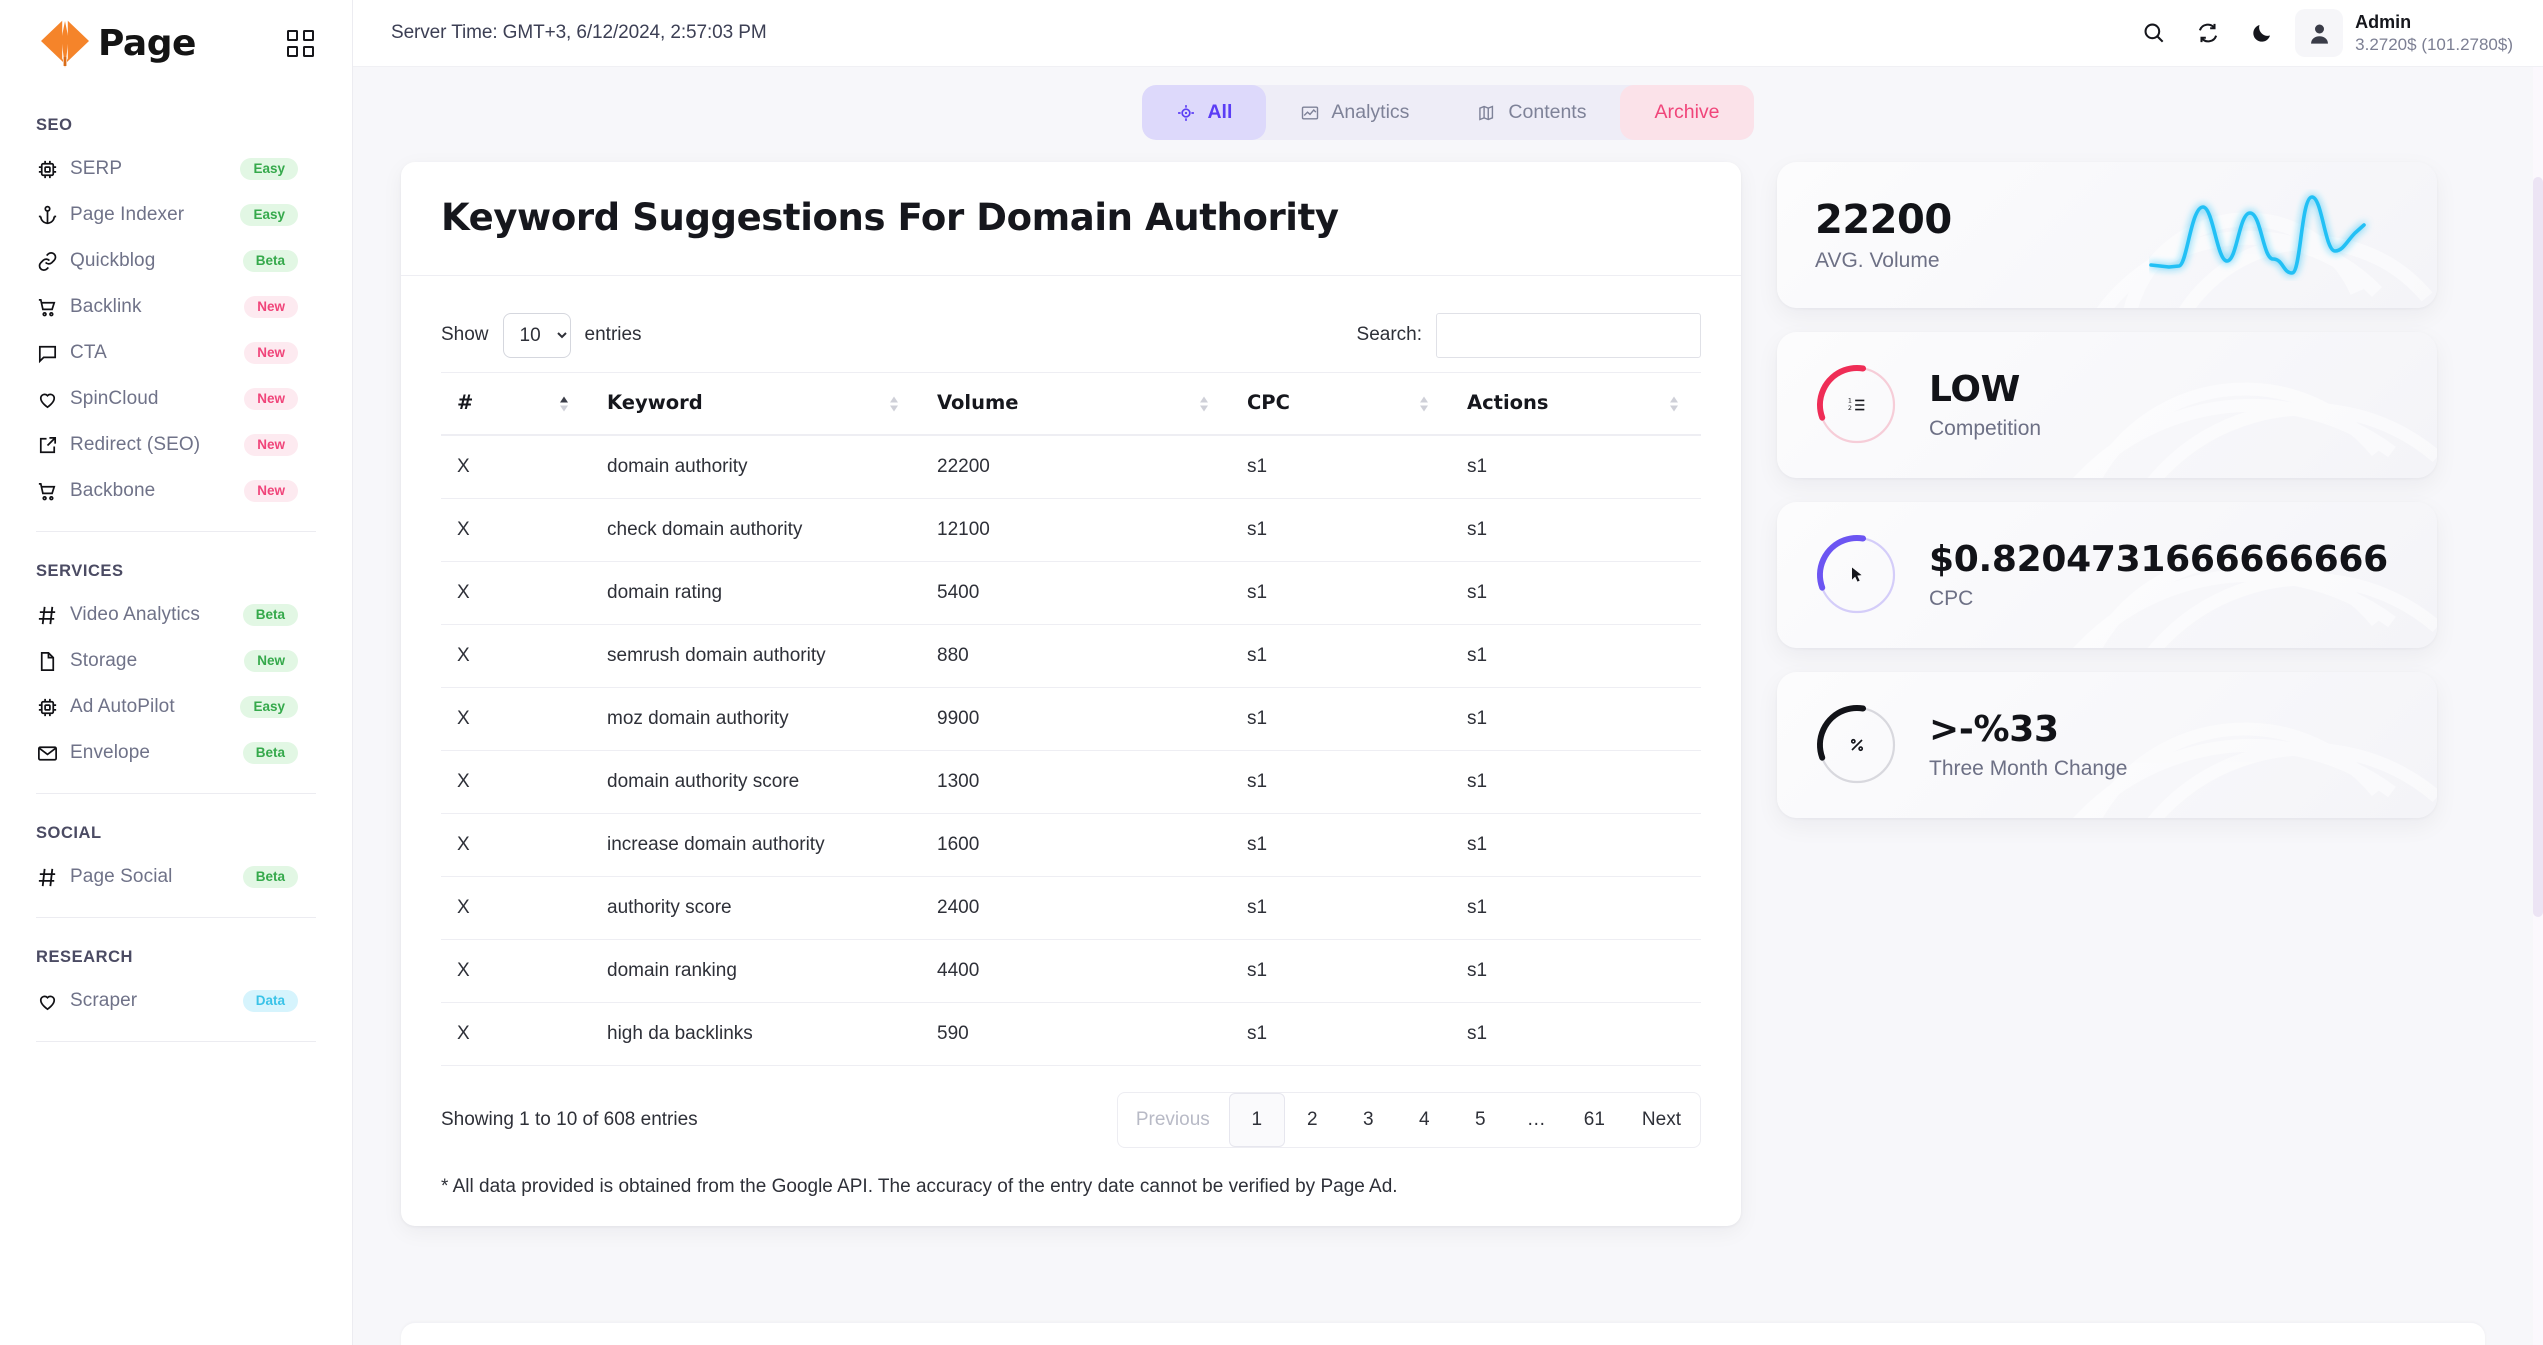 Image resolution: width=2543 pixels, height=1345 pixels. Describe the element at coordinates (176, 445) in the screenshot. I see `sidebar-item-redirect-seo: Redirect (SEO) New` at that location.